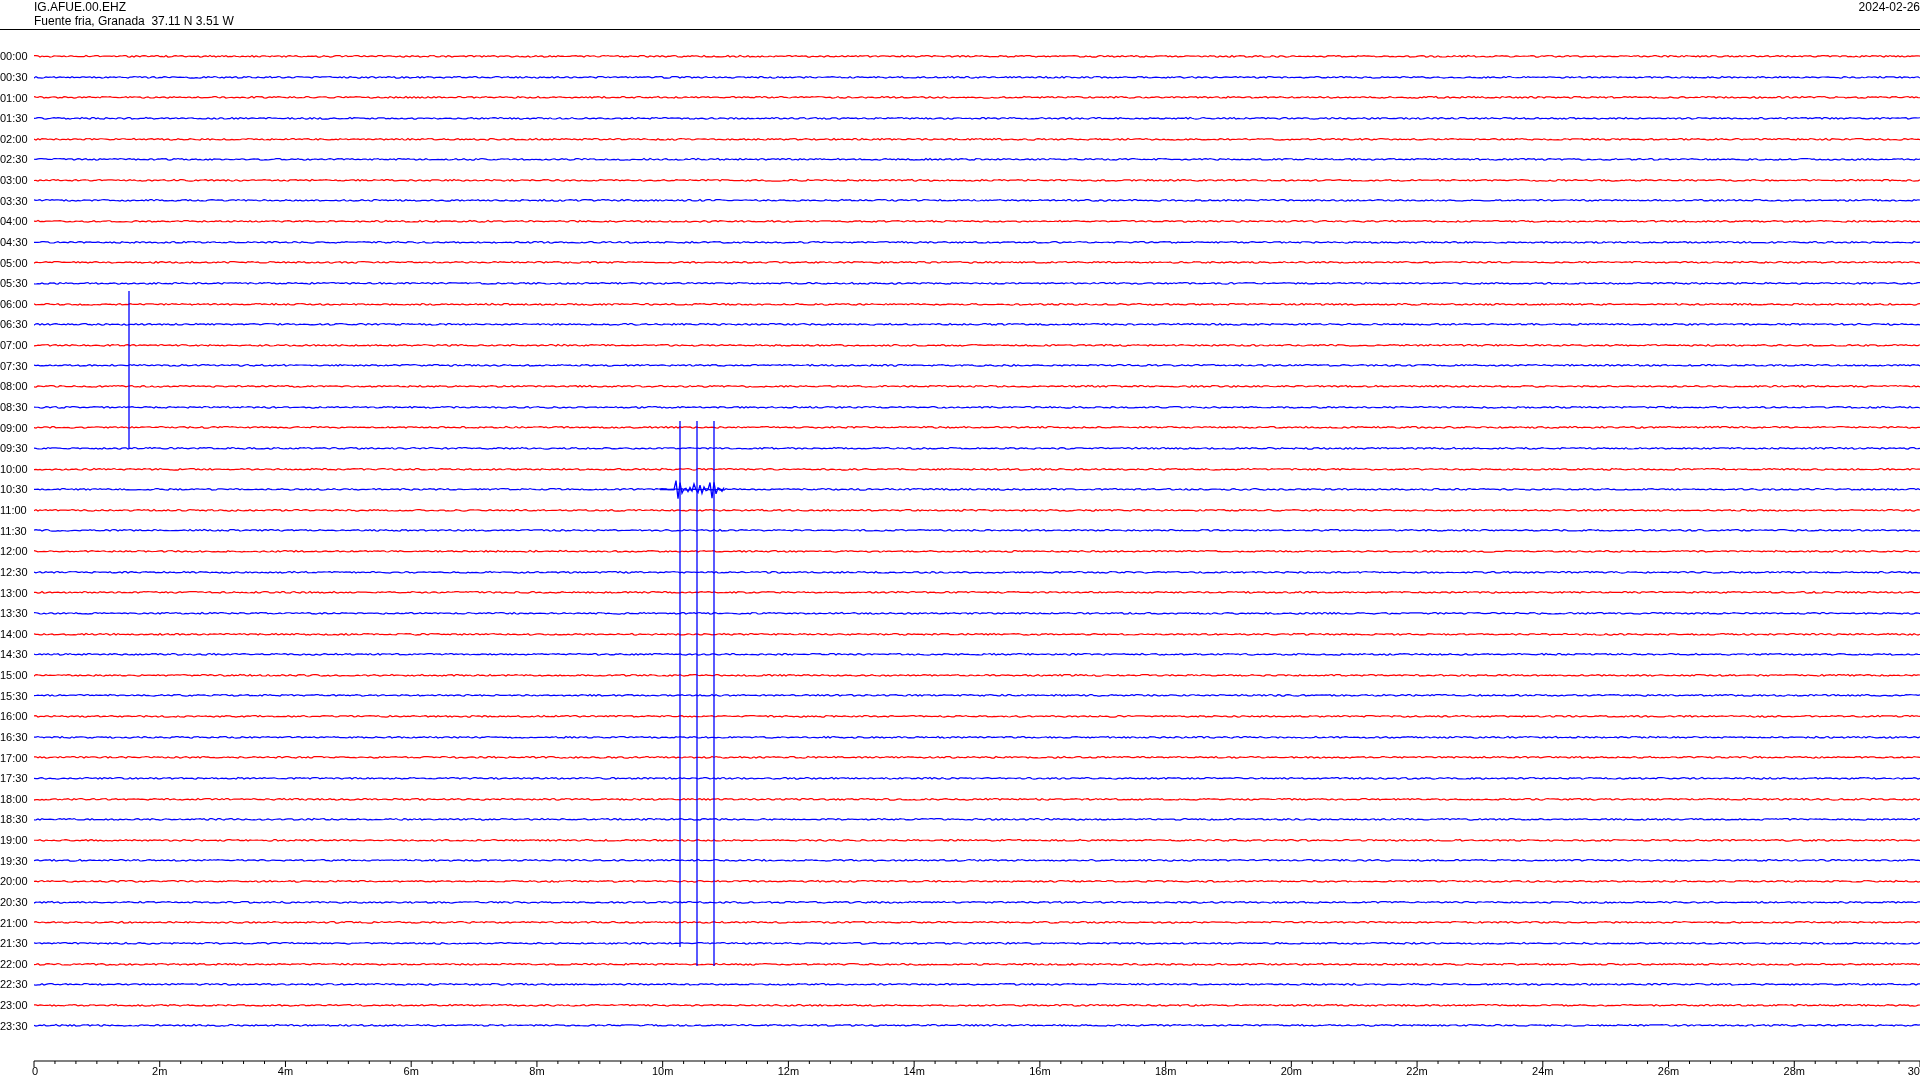 Image resolution: width=1920 pixels, height=1080 pixels. What do you see at coordinates (1668, 1071) in the screenshot?
I see `axis-tick-label: 26m` at bounding box center [1668, 1071].